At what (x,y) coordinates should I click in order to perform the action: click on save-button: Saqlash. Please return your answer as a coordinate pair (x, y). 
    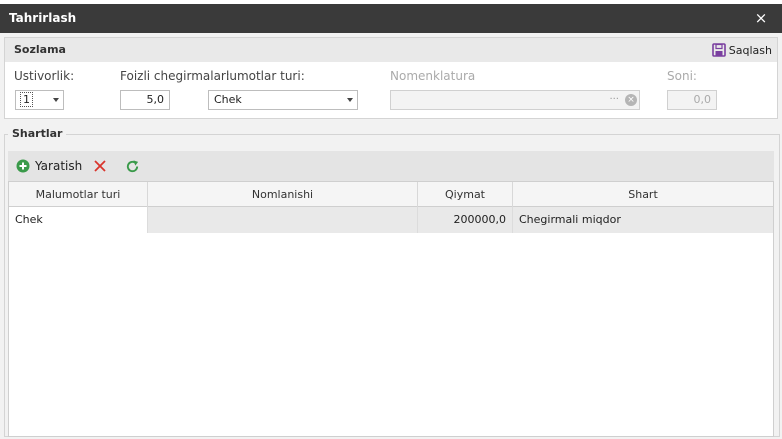
    Looking at the image, I should click on (741, 50).